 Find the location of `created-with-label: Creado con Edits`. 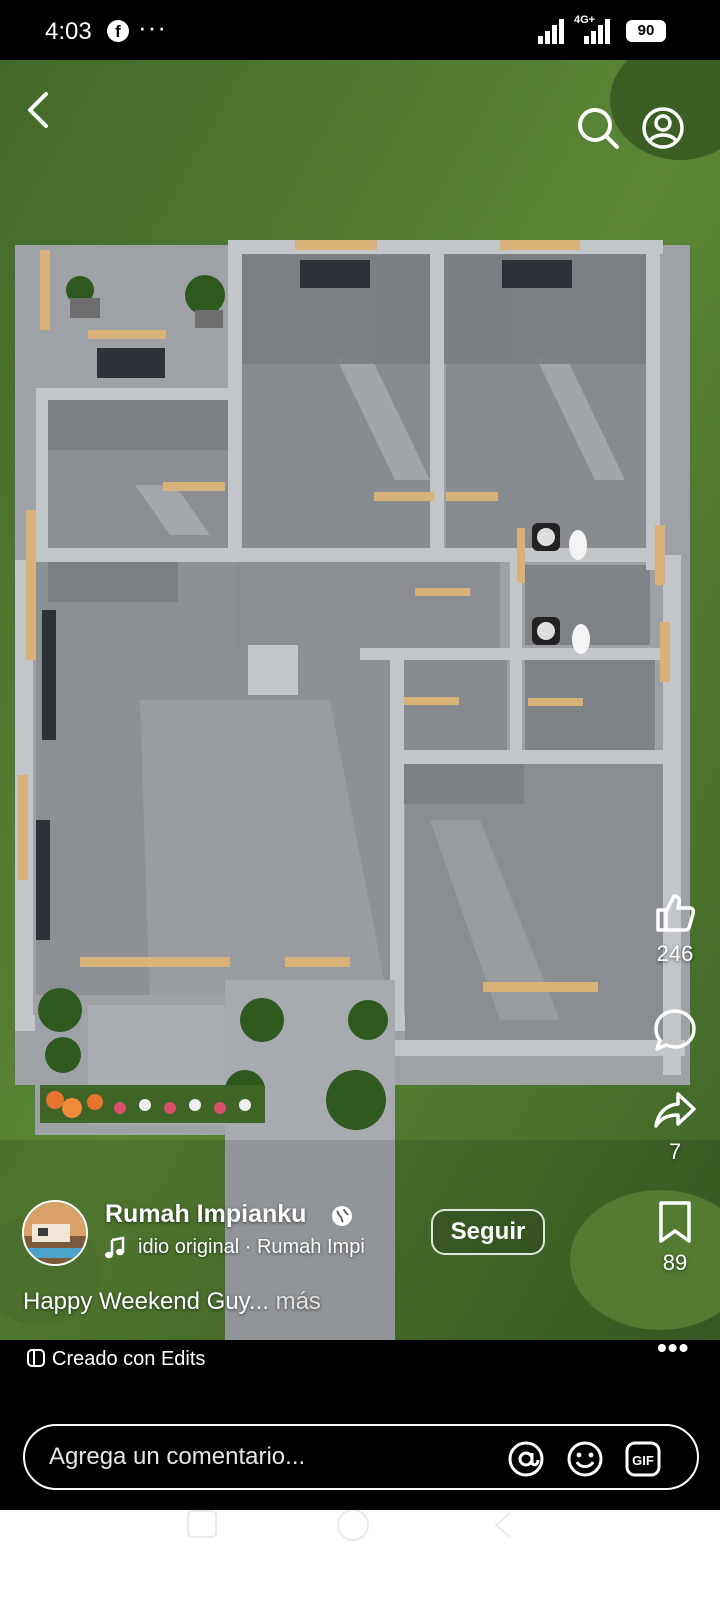

created-with-label: Creado con Edits is located at coordinates (129, 1359).